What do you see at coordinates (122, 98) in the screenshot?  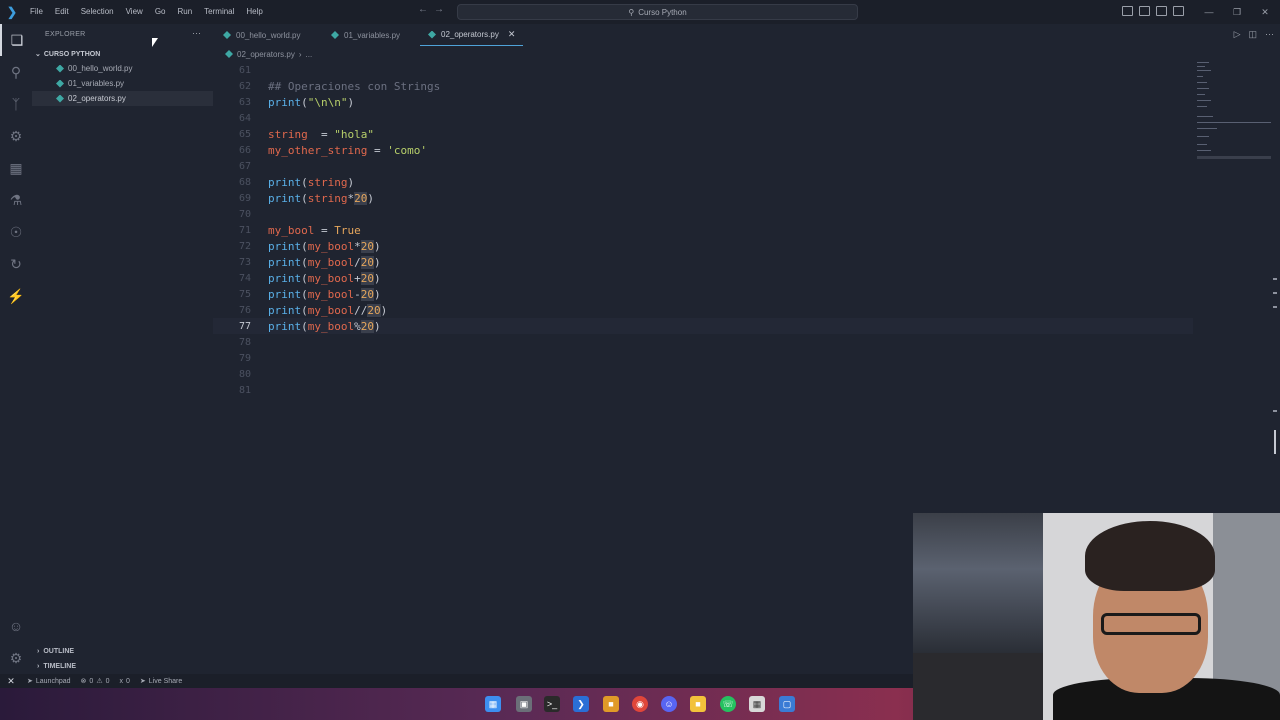 I see `file-item-operators: 02_operators.py` at bounding box center [122, 98].